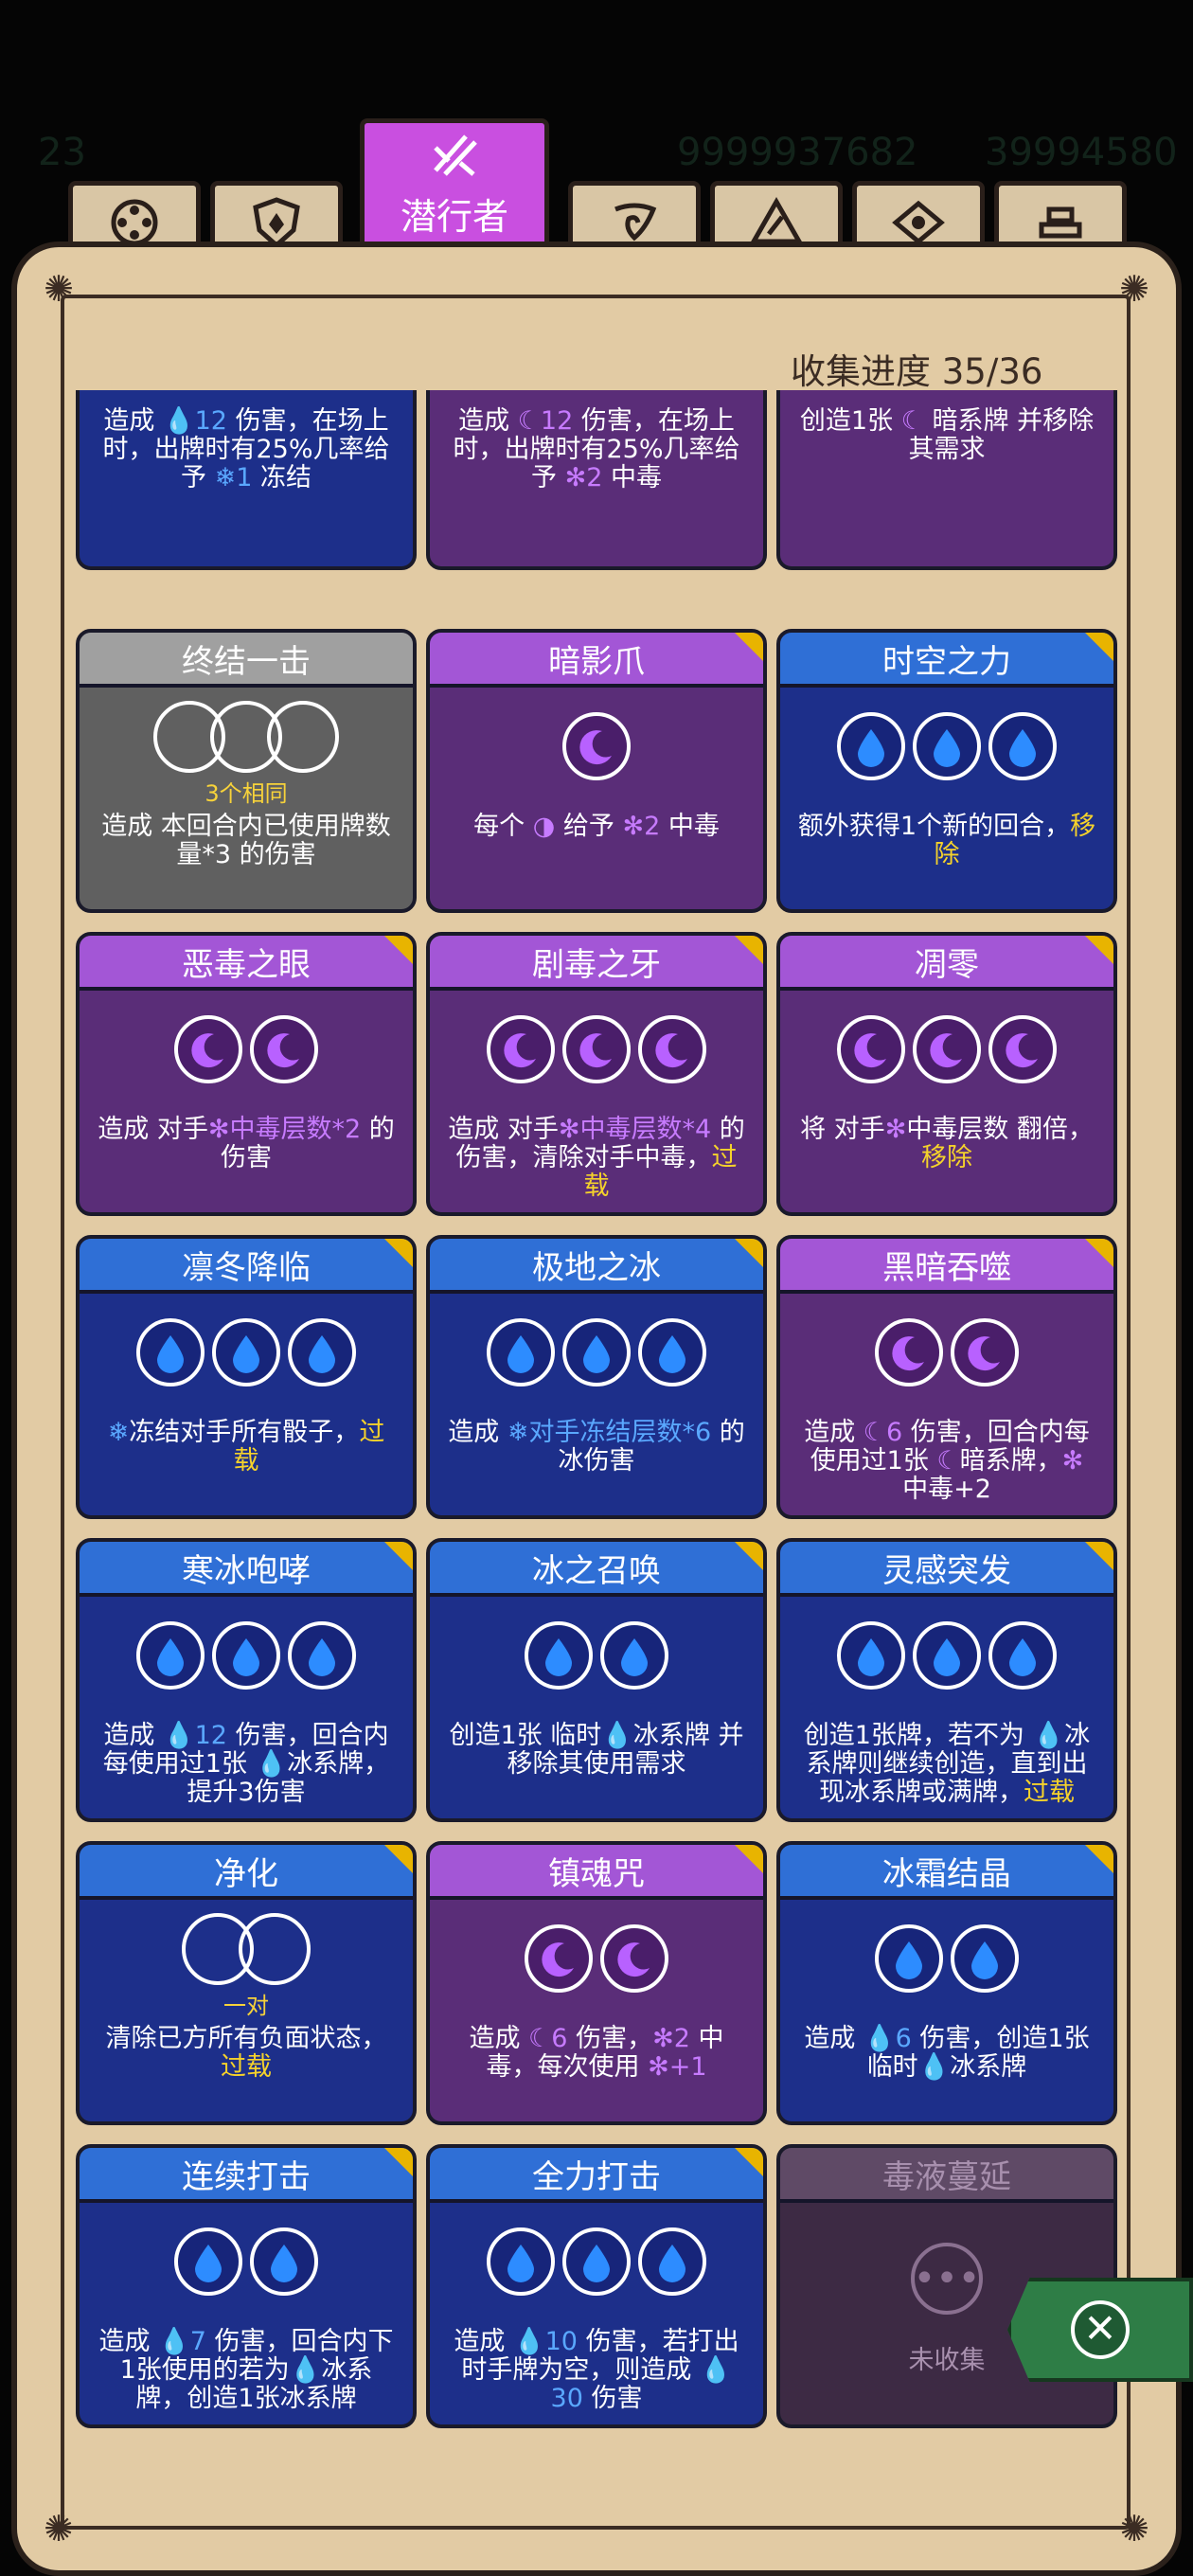  Describe the element at coordinates (946, 480) in the screenshot. I see `card: 创造1张 ☾ 暗系牌 并移除其需求` at that location.